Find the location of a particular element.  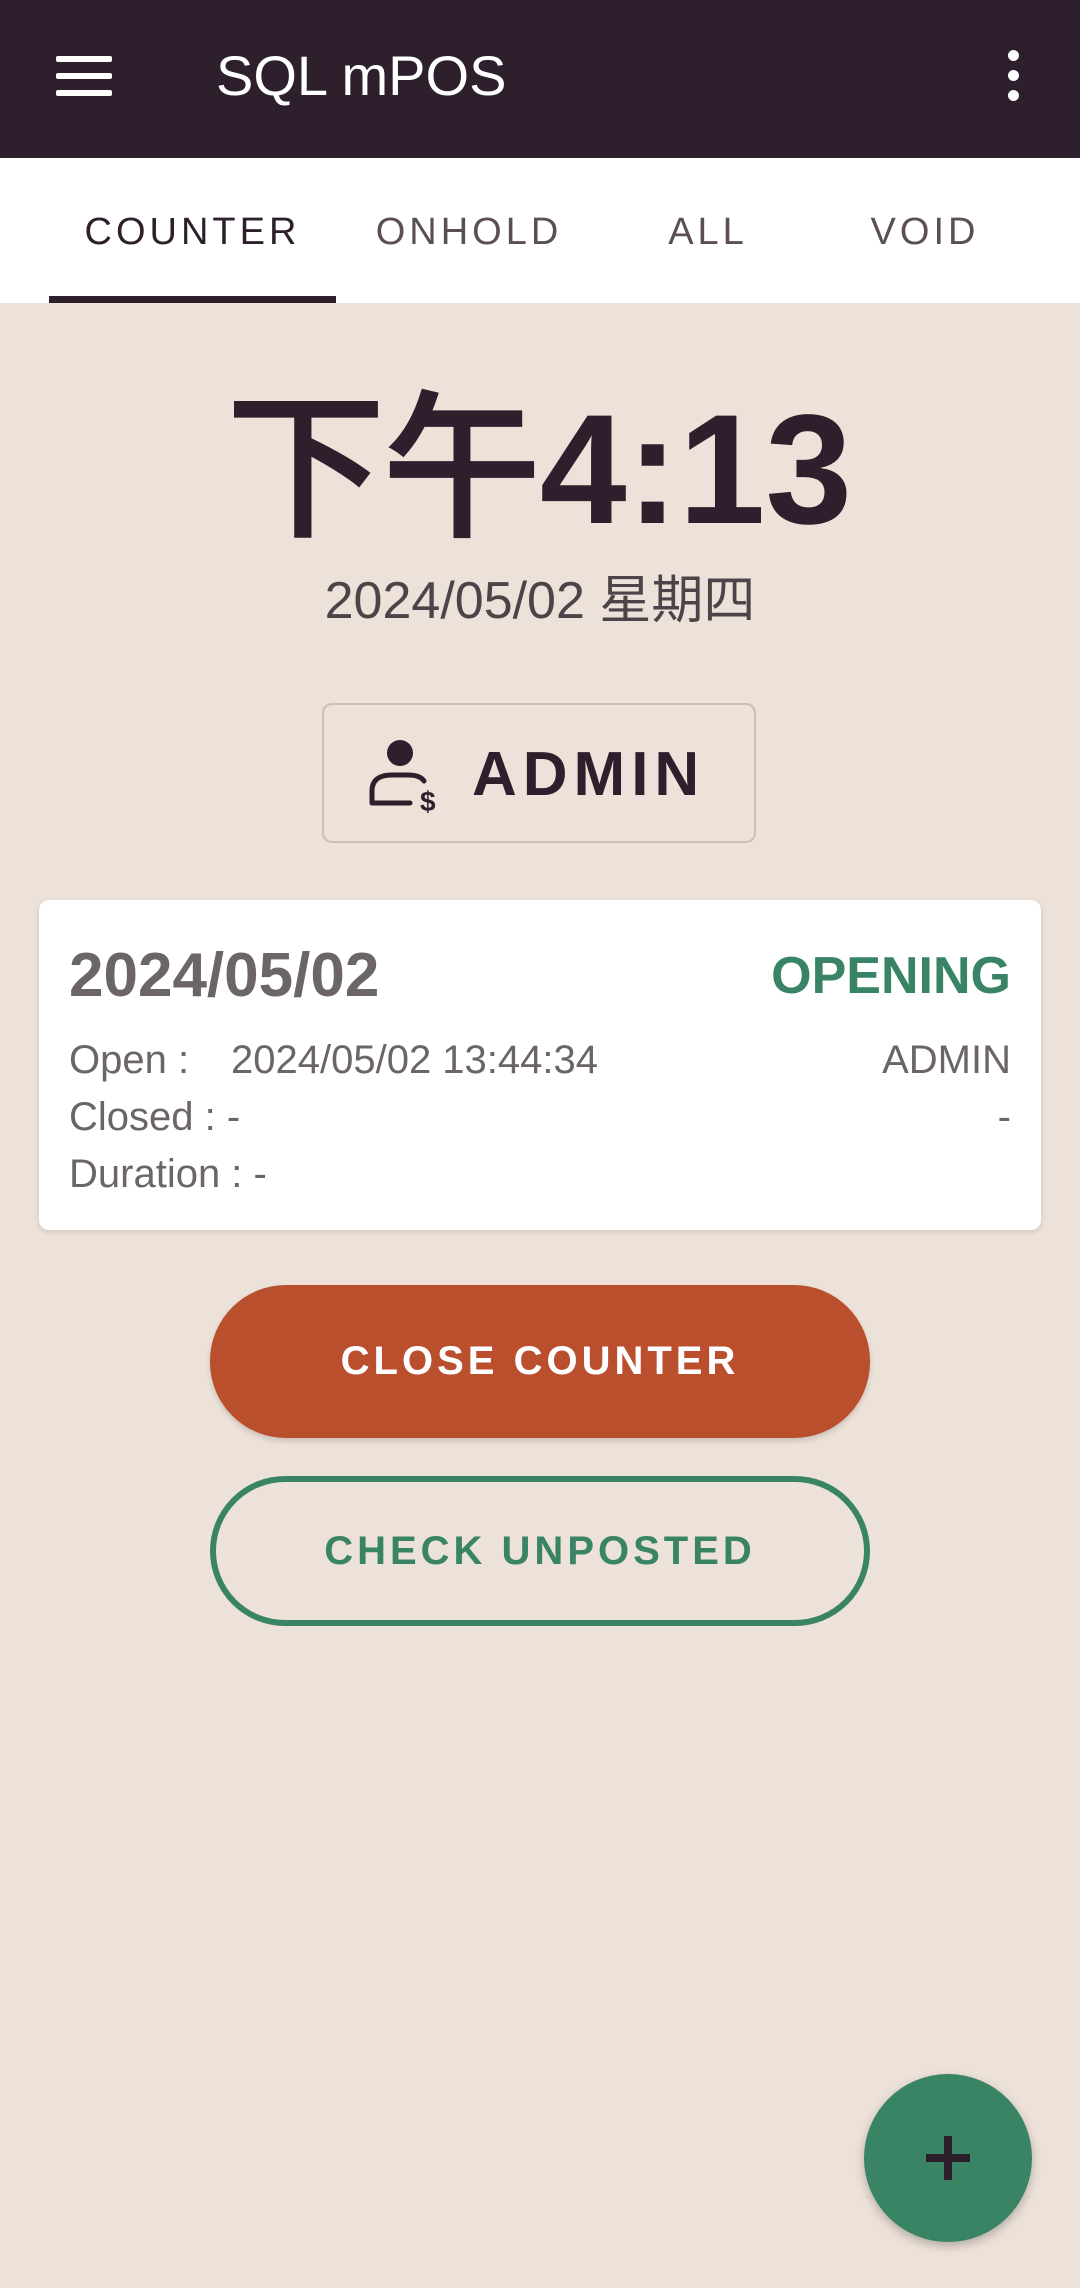

plus-icon-stroke is located at coordinates (948, 2158).